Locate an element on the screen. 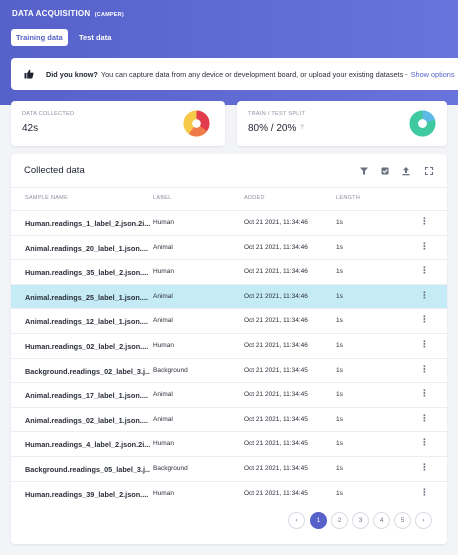  train-test-split-label: TRAIN / TEST SPLIT is located at coordinates (277, 114).